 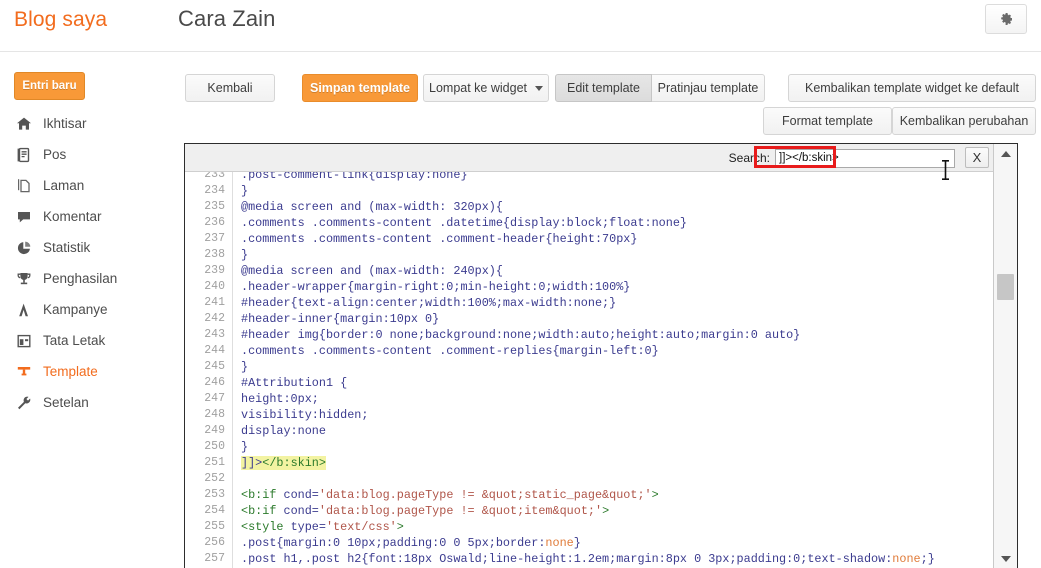 I want to click on code-text: .post-comment-link{display:none}, so click(x=614, y=177).